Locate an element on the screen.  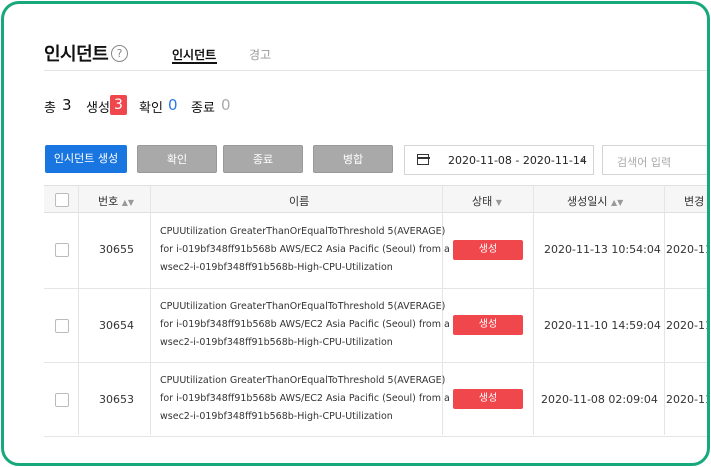
create-incident-button: 인시던트 생성 is located at coordinates (86, 159).